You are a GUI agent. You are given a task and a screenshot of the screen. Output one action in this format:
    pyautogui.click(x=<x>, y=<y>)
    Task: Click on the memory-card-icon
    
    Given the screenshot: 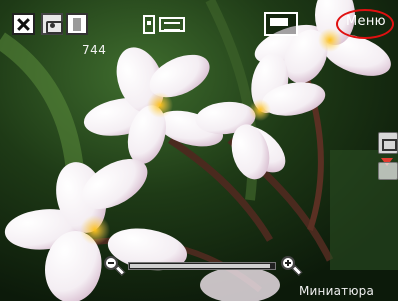 What is the action you would take?
    pyautogui.click(x=149, y=24)
    